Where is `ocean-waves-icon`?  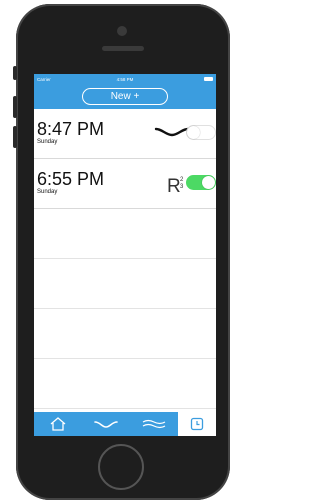
ocean-waves-icon is located at coordinates (154, 424).